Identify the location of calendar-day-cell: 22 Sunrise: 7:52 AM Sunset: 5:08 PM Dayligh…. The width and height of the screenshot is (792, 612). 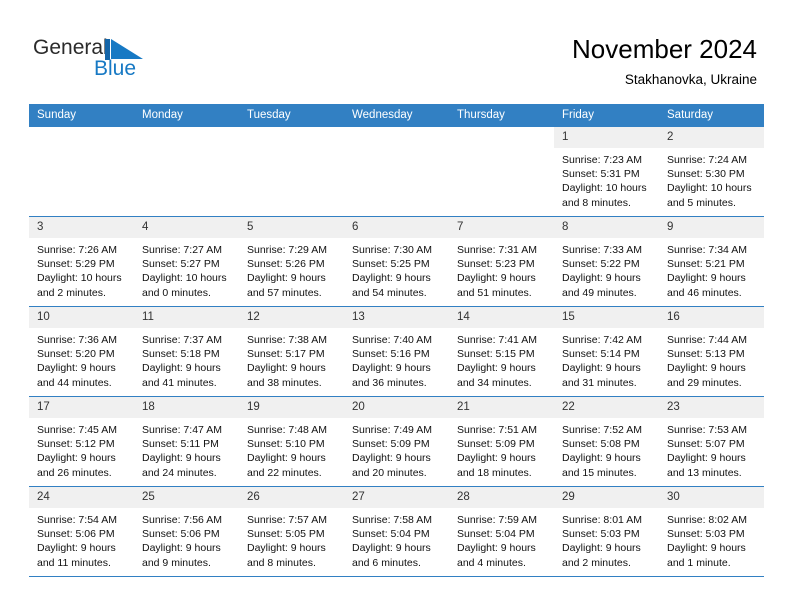
(606, 441).